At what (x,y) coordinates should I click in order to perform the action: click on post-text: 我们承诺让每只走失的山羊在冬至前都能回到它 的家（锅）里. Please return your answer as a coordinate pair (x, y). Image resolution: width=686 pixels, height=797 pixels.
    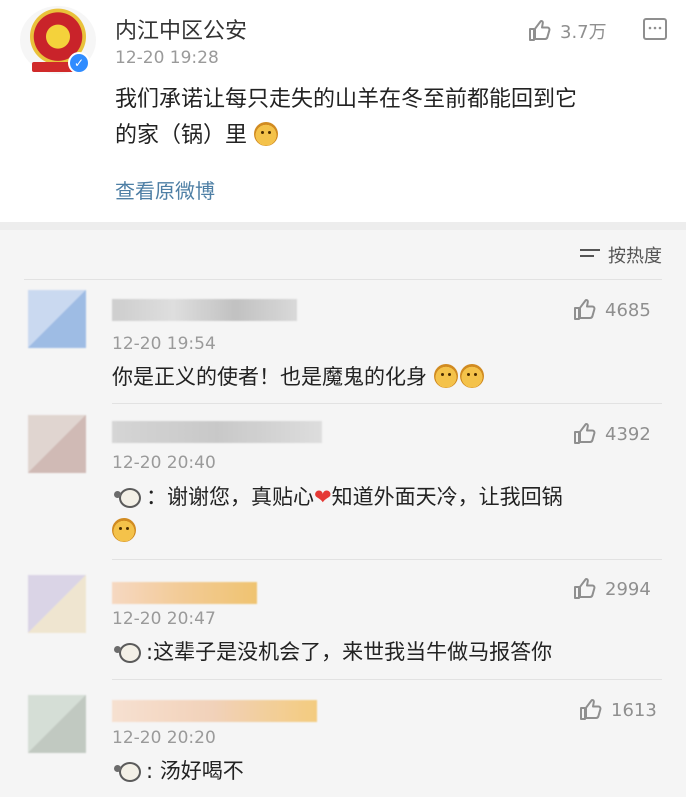
    Looking at the image, I should click on (387, 118).